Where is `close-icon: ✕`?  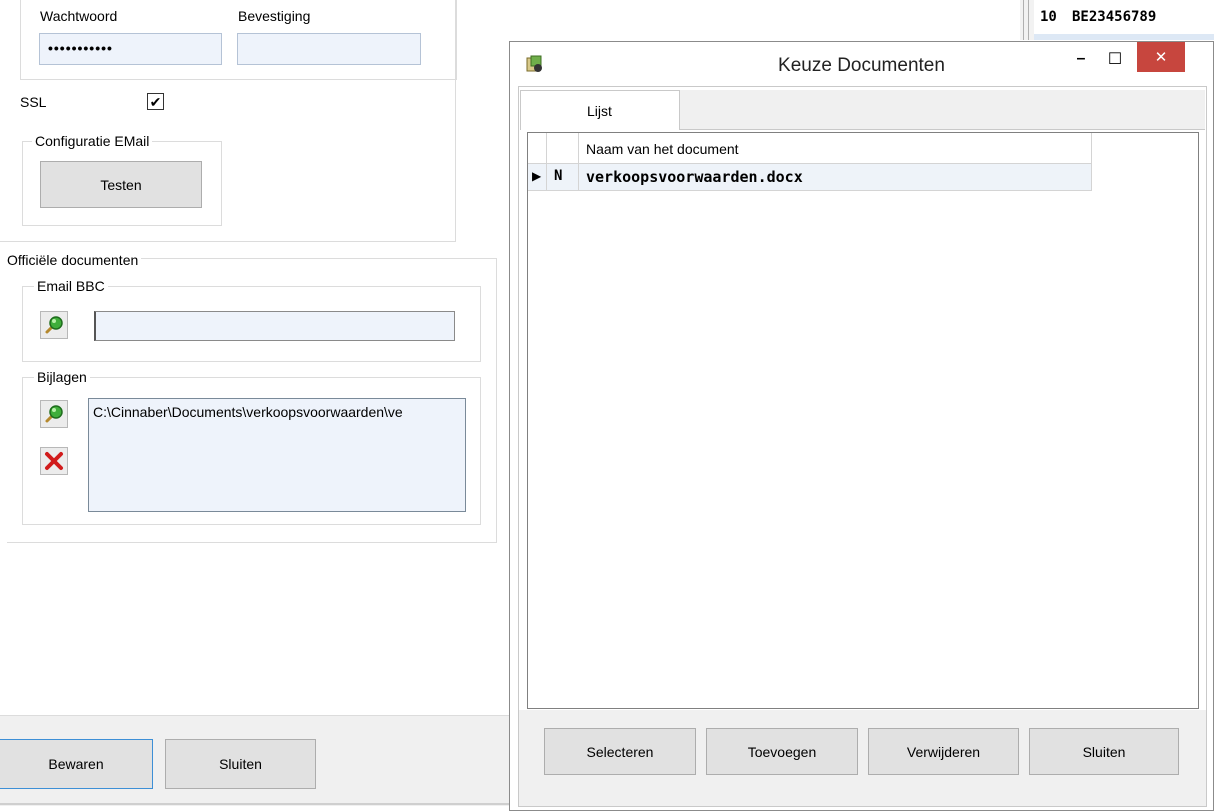 close-icon: ✕ is located at coordinates (1161, 57).